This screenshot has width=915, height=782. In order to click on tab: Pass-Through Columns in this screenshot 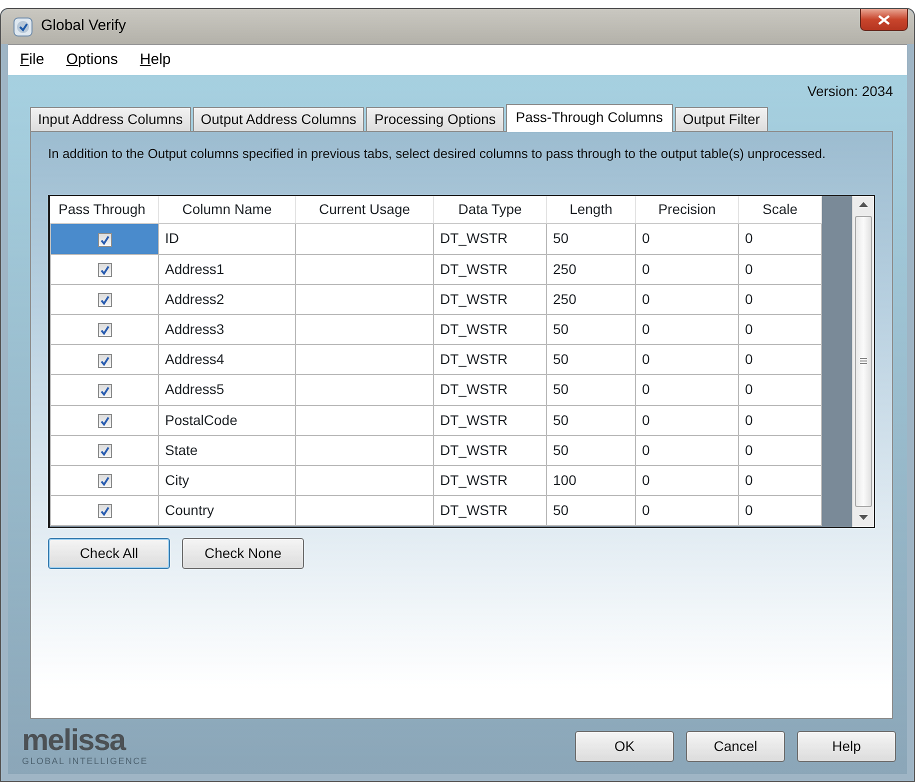, I will do `click(589, 118)`.